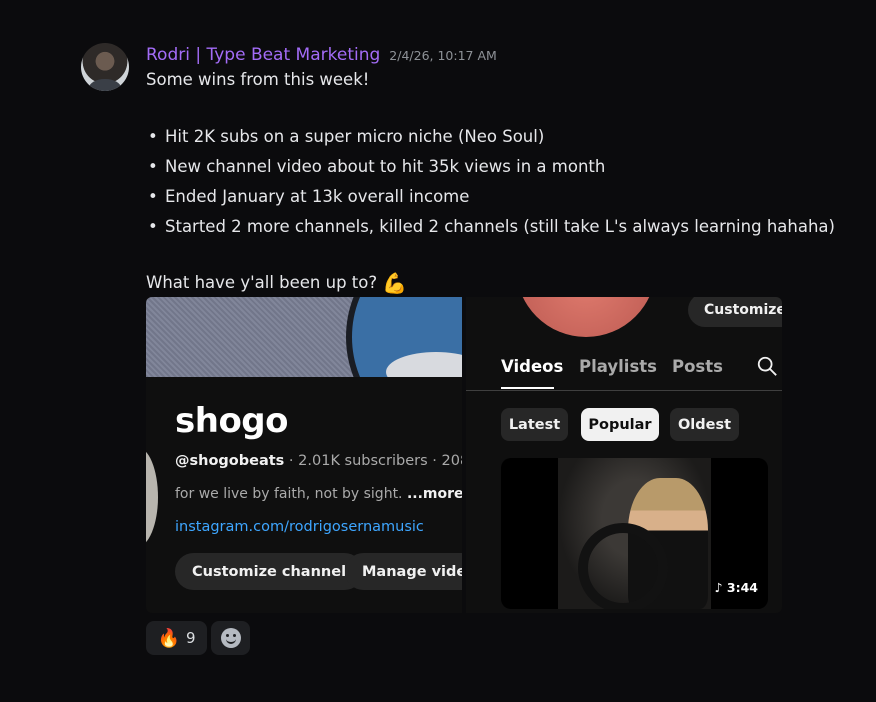  I want to click on customize-channel-button: Customize c, so click(735, 312).